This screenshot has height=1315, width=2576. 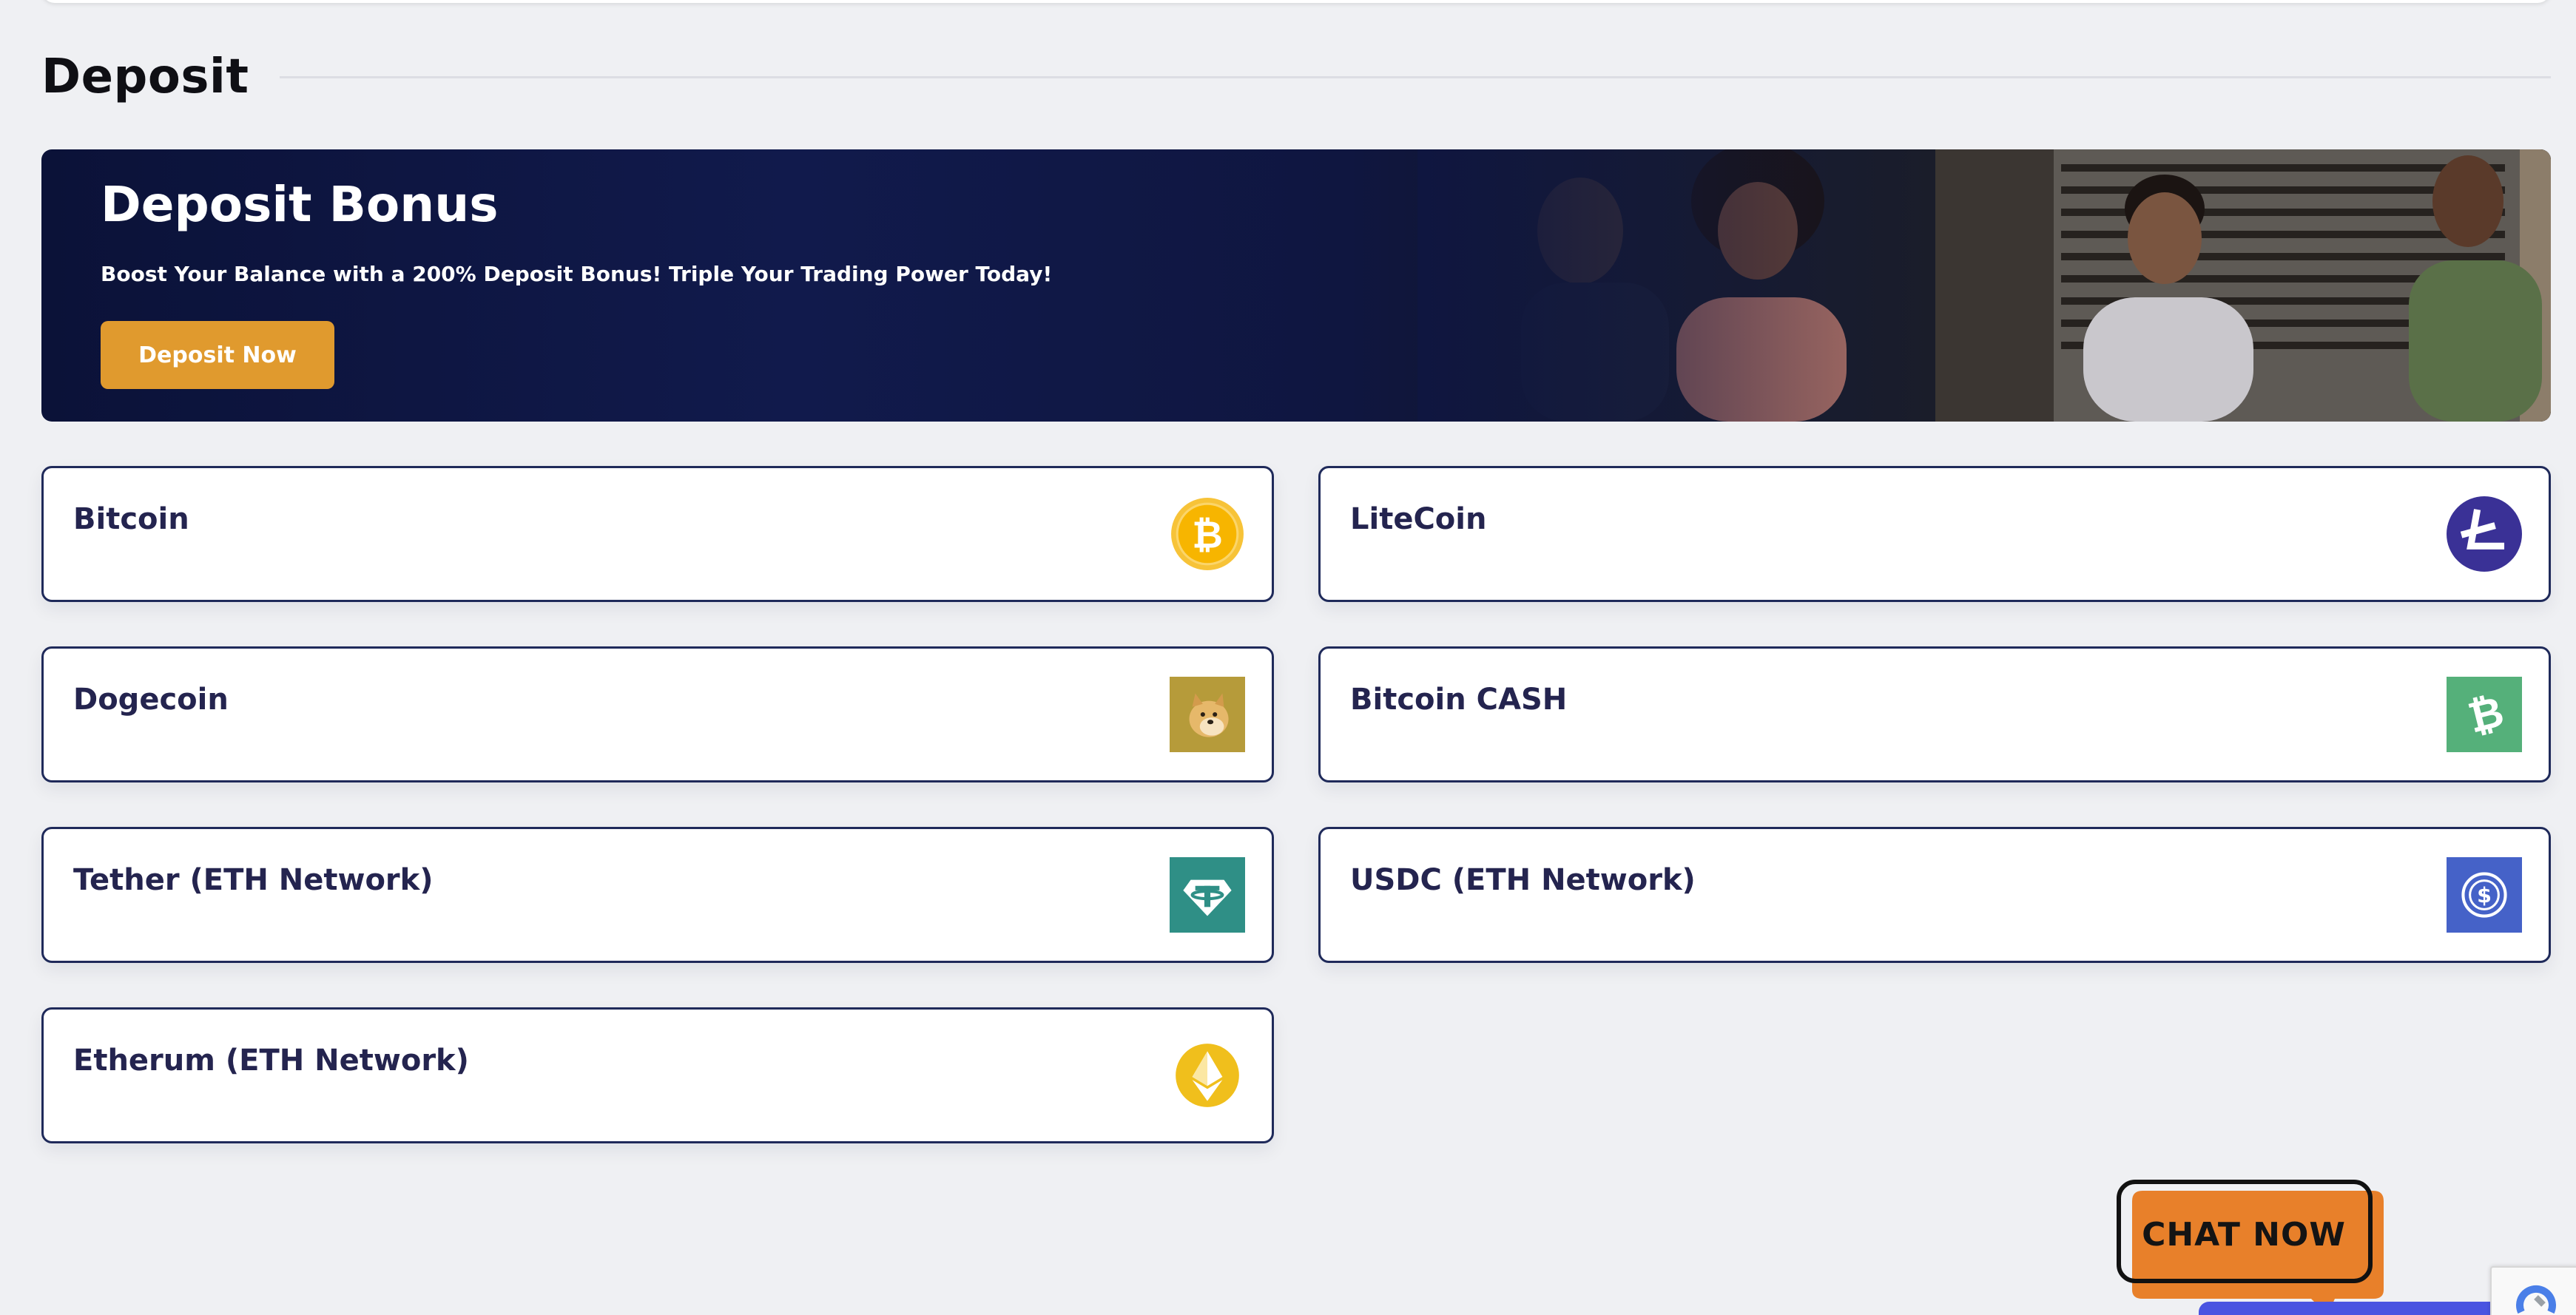 I want to click on ethereum-icon, so click(x=1207, y=1075).